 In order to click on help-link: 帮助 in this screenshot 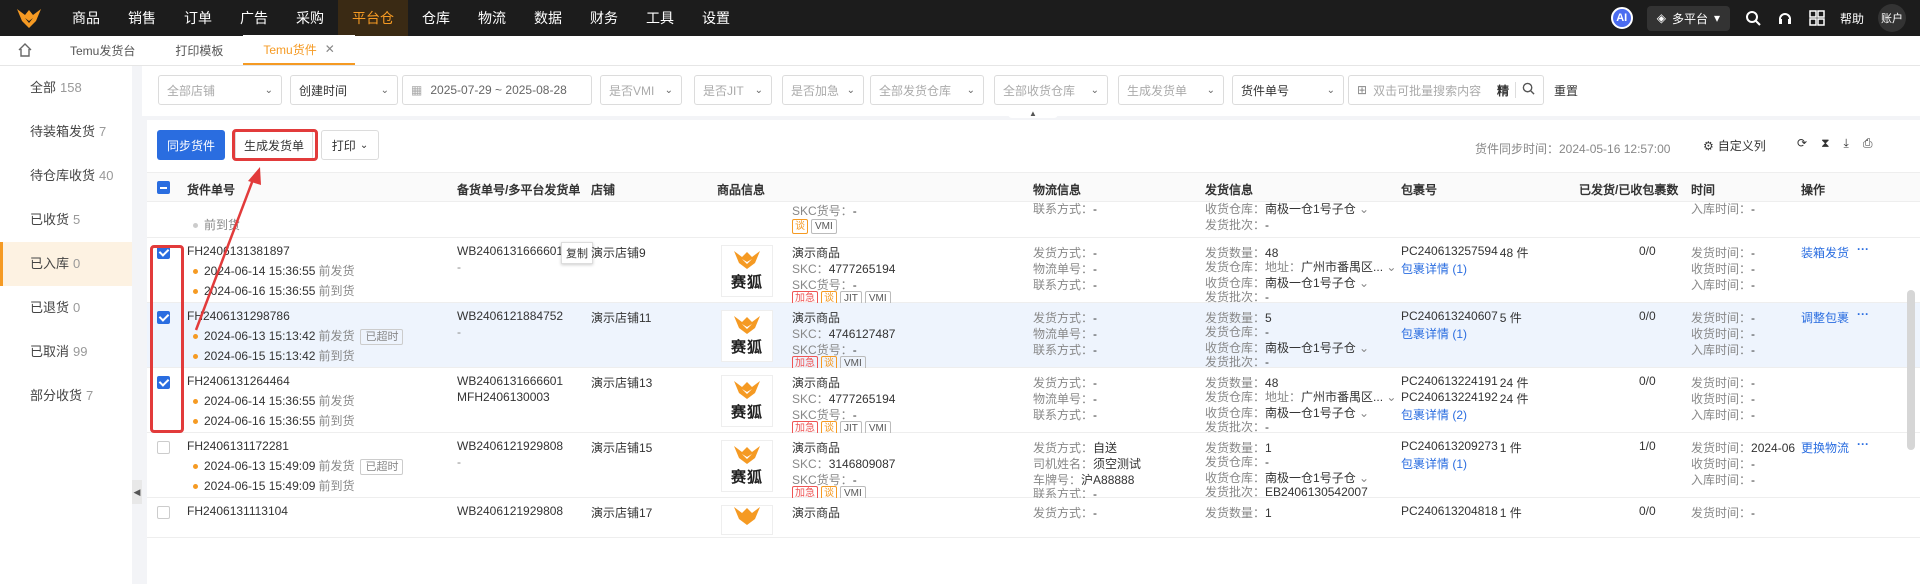, I will do `click(1852, 18)`.